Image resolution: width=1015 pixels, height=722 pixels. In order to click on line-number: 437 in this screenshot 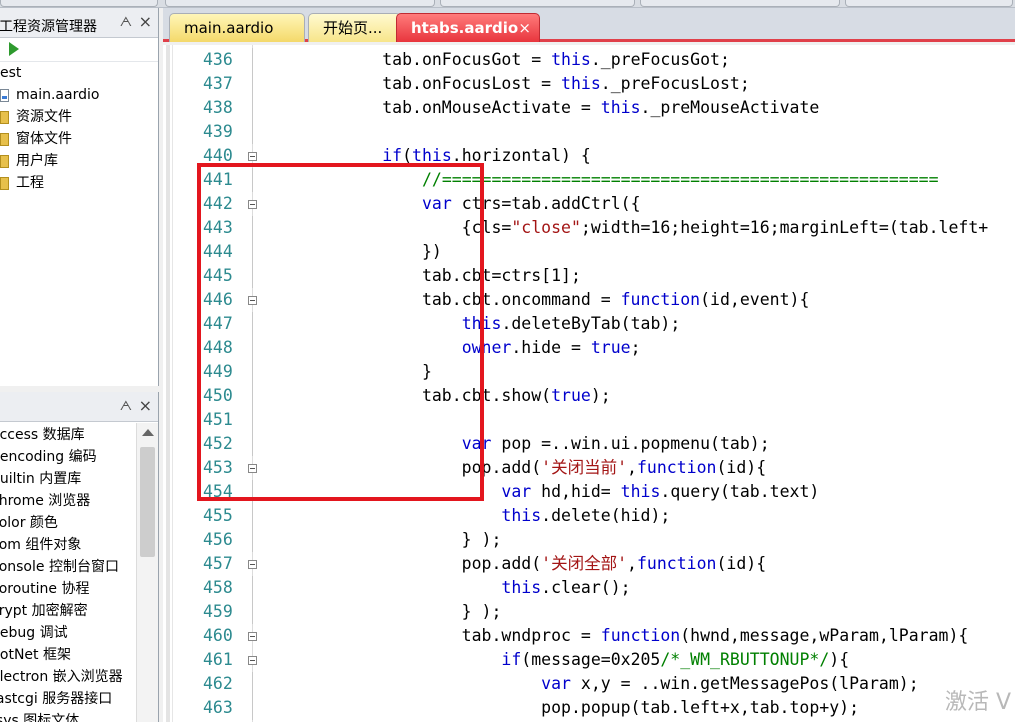, I will do `click(218, 83)`.